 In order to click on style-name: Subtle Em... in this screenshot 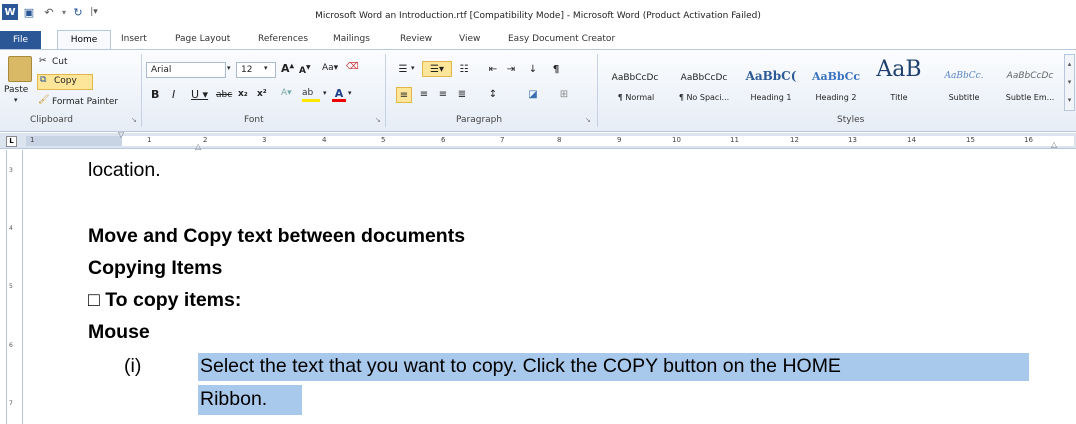, I will do `click(1030, 97)`.